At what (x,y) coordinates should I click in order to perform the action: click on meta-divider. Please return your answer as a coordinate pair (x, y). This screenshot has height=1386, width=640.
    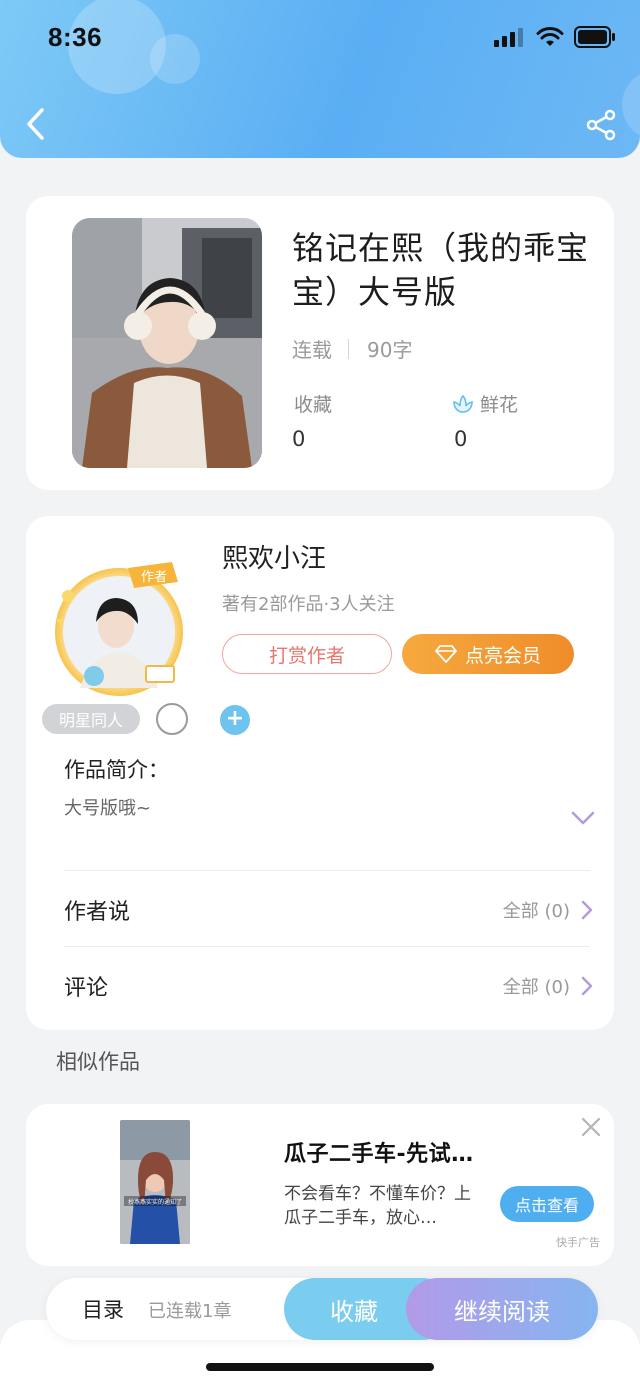
    Looking at the image, I should click on (348, 348).